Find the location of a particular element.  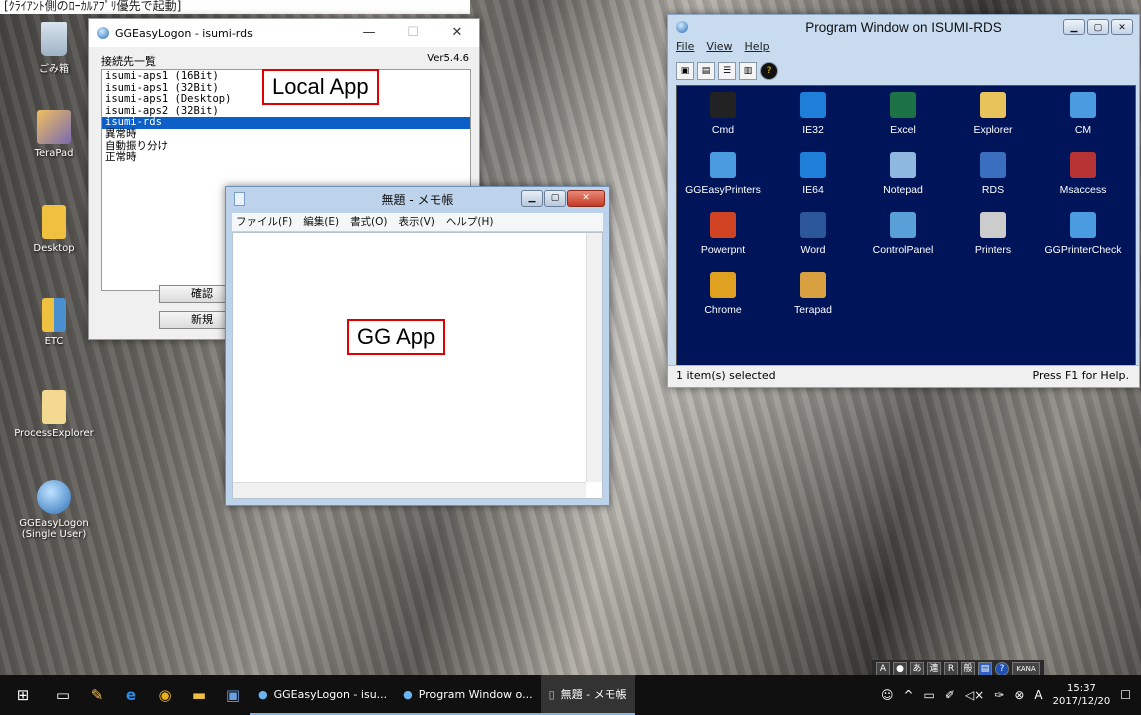

clock: 15:37 2017/12/20 is located at coordinates (1082, 695).